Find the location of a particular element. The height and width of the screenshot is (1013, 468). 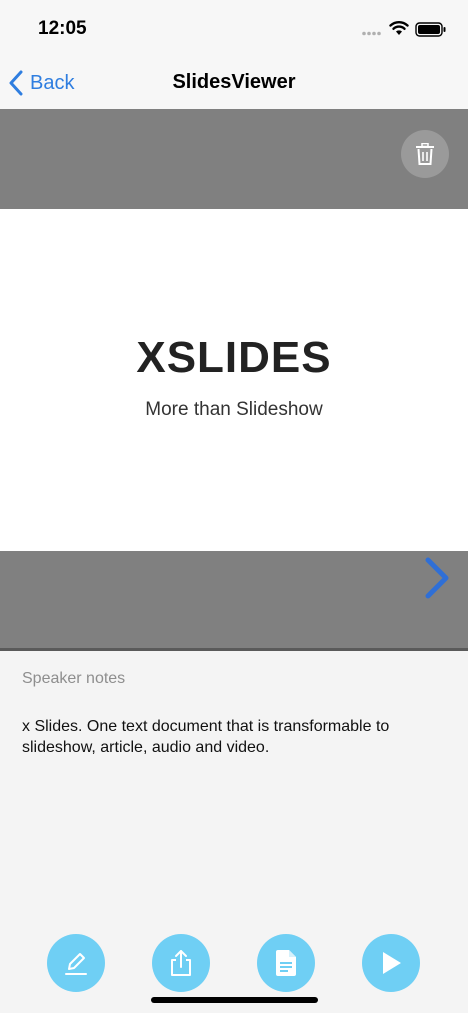

status-bar: 12:05 is located at coordinates (234, 28).